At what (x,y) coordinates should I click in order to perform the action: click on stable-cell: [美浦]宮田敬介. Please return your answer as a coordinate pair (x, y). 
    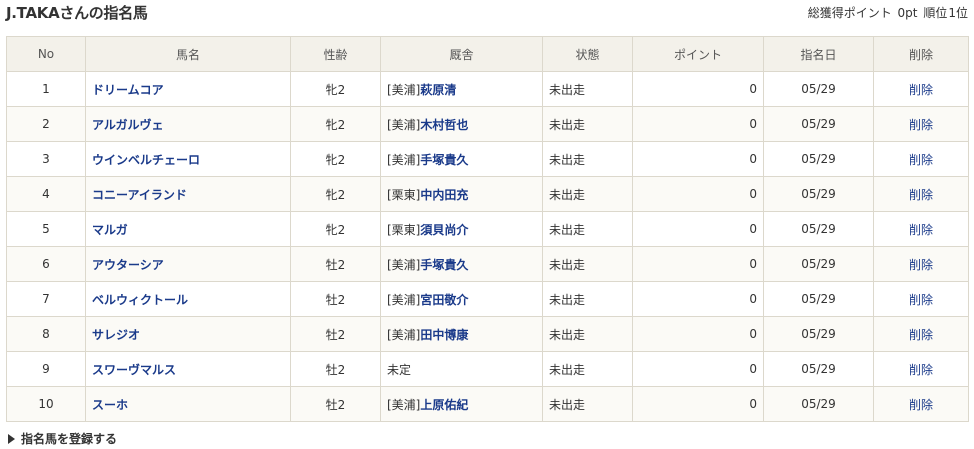
    Looking at the image, I should click on (461, 299).